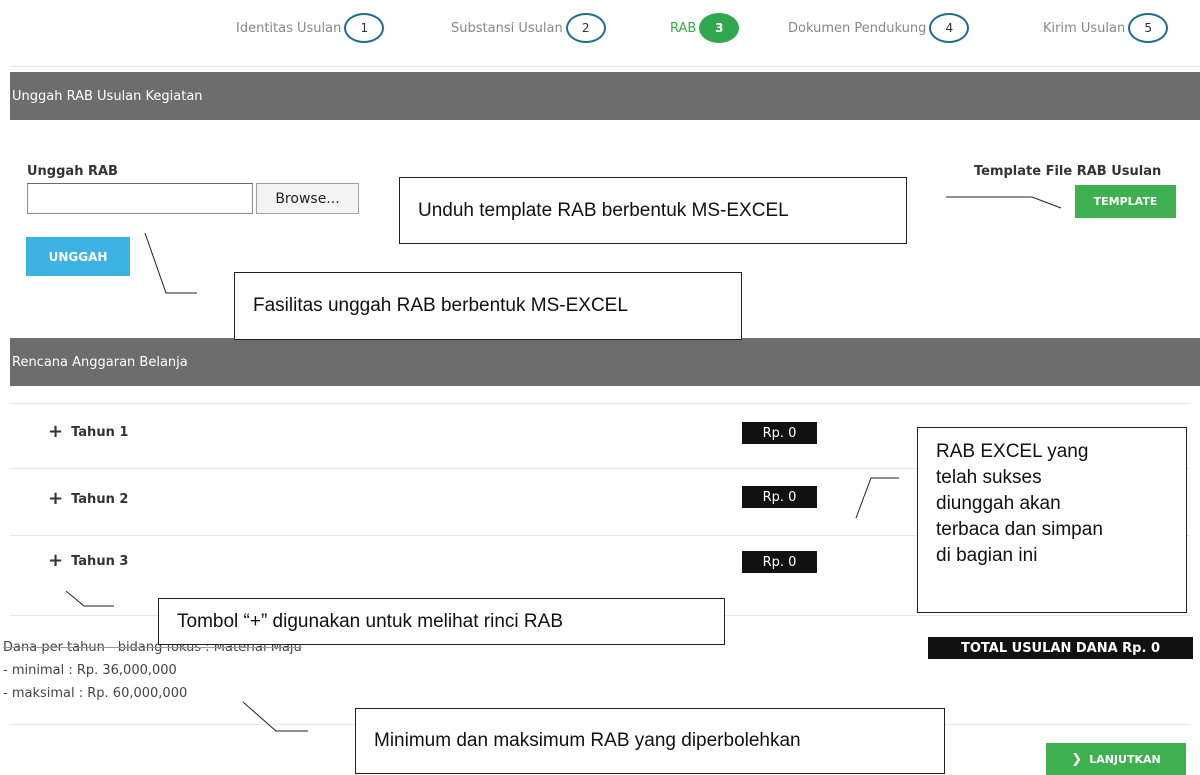 This screenshot has width=1200, height=775. I want to click on step-label: RAB, so click(683, 28).